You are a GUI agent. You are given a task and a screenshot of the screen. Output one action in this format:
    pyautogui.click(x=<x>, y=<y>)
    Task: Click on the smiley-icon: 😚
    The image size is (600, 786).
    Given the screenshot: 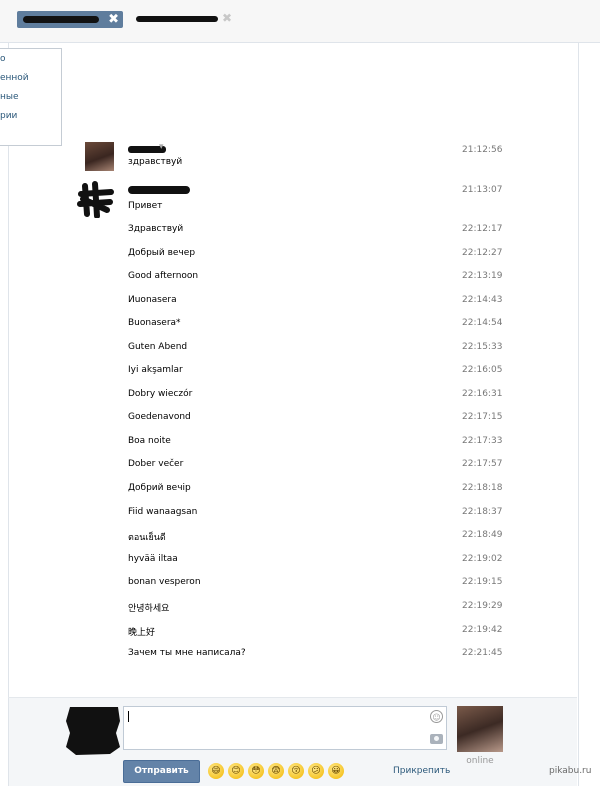 What is the action you would take?
    pyautogui.click(x=296, y=771)
    